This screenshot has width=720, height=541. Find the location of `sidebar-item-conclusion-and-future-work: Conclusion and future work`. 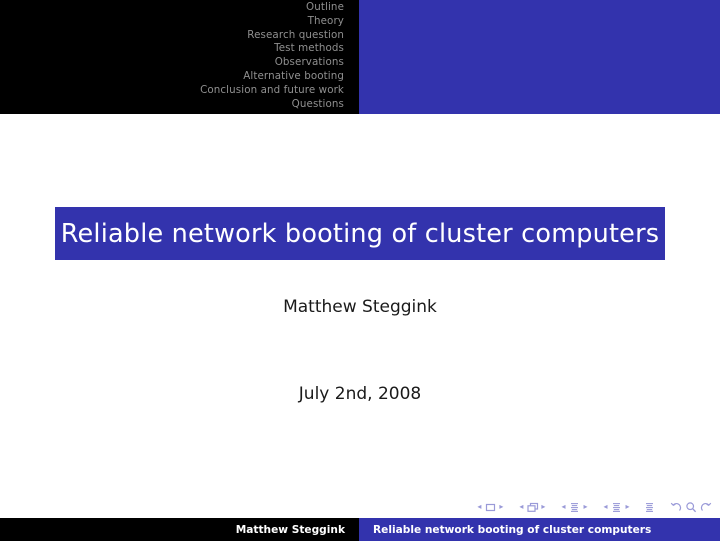

sidebar-item-conclusion-and-future-work: Conclusion and future work is located at coordinates (272, 91).